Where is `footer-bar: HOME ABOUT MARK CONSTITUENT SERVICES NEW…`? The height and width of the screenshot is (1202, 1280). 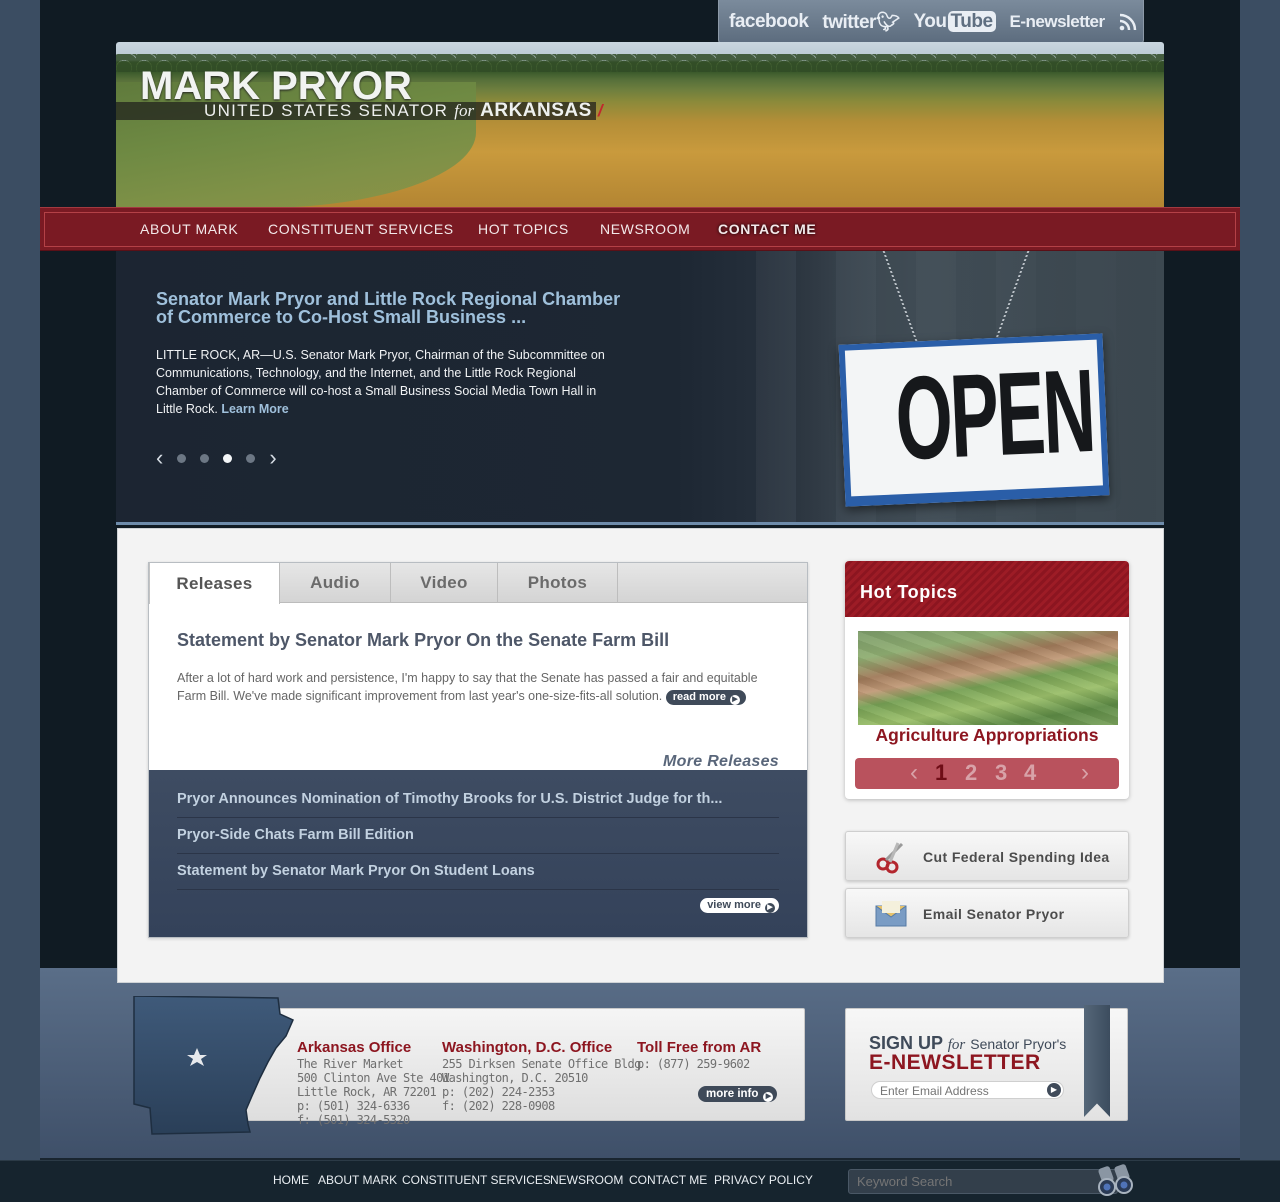
footer-bar: HOME ABOUT MARK CONSTITUENT SERVICES NEW… is located at coordinates (640, 1181).